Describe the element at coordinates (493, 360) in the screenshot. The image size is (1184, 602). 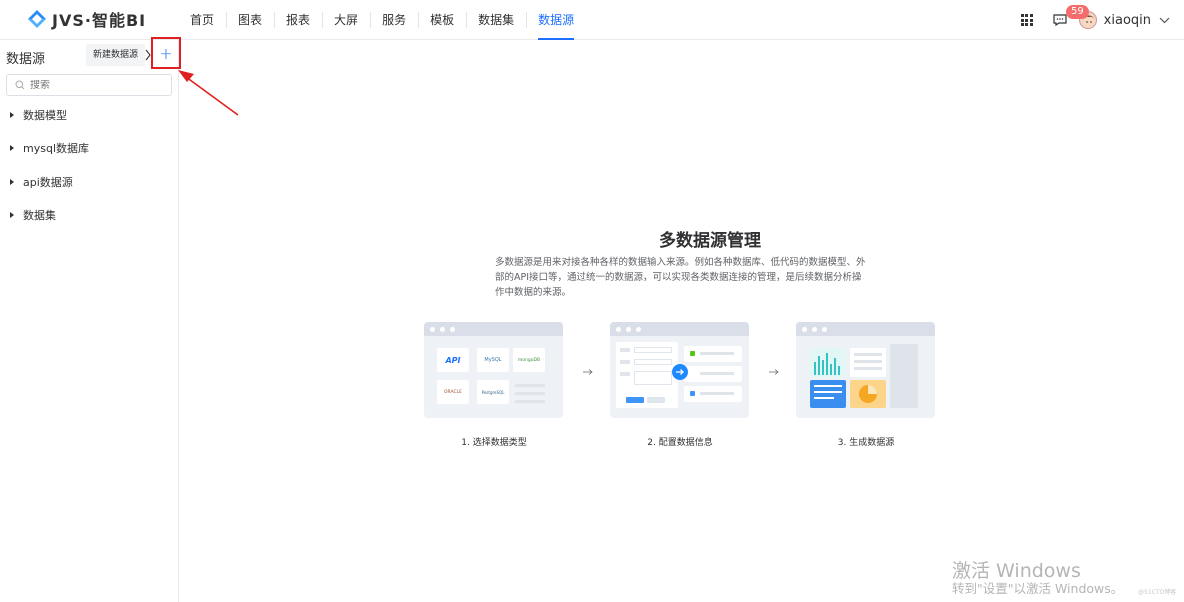
I see `mysql-tile: MySQL` at that location.